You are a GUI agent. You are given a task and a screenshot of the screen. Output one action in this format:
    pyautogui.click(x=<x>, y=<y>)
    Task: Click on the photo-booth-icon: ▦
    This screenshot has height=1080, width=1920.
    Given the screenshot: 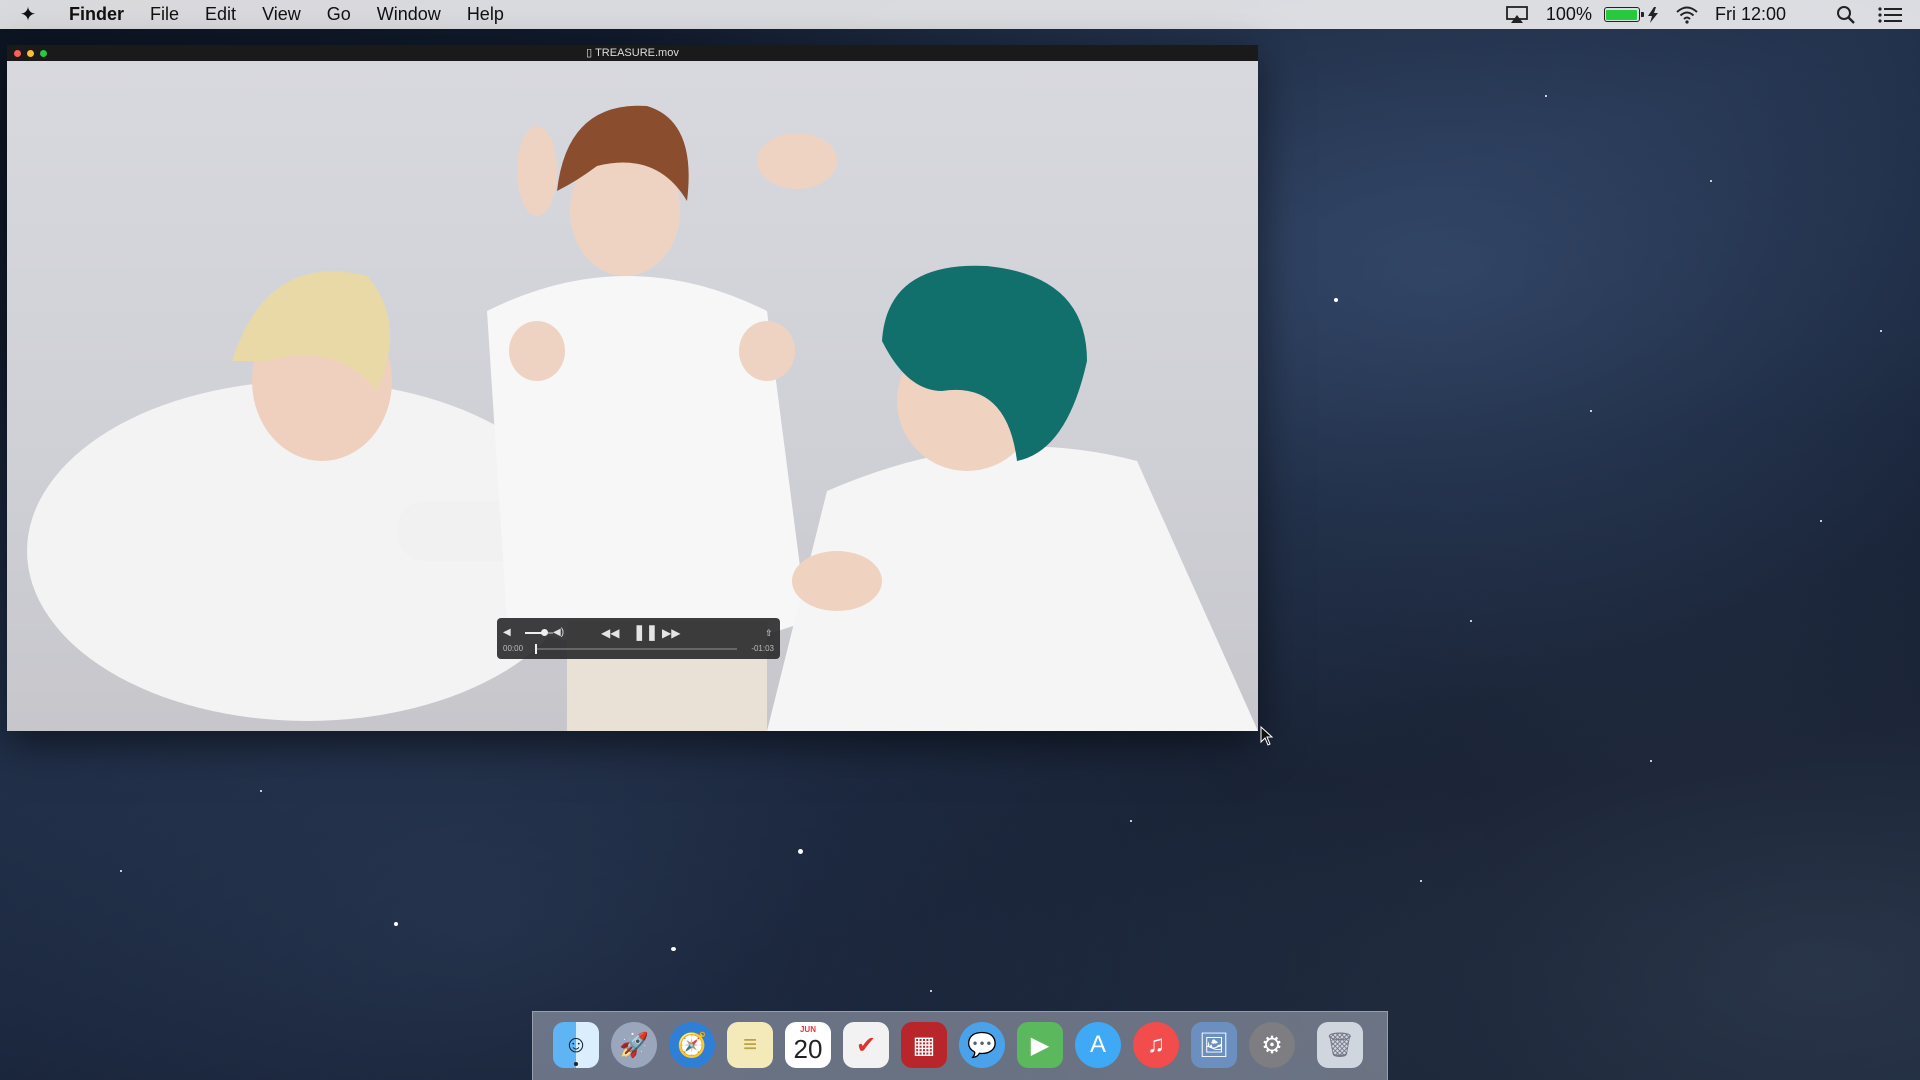 What is the action you would take?
    pyautogui.click(x=924, y=1045)
    